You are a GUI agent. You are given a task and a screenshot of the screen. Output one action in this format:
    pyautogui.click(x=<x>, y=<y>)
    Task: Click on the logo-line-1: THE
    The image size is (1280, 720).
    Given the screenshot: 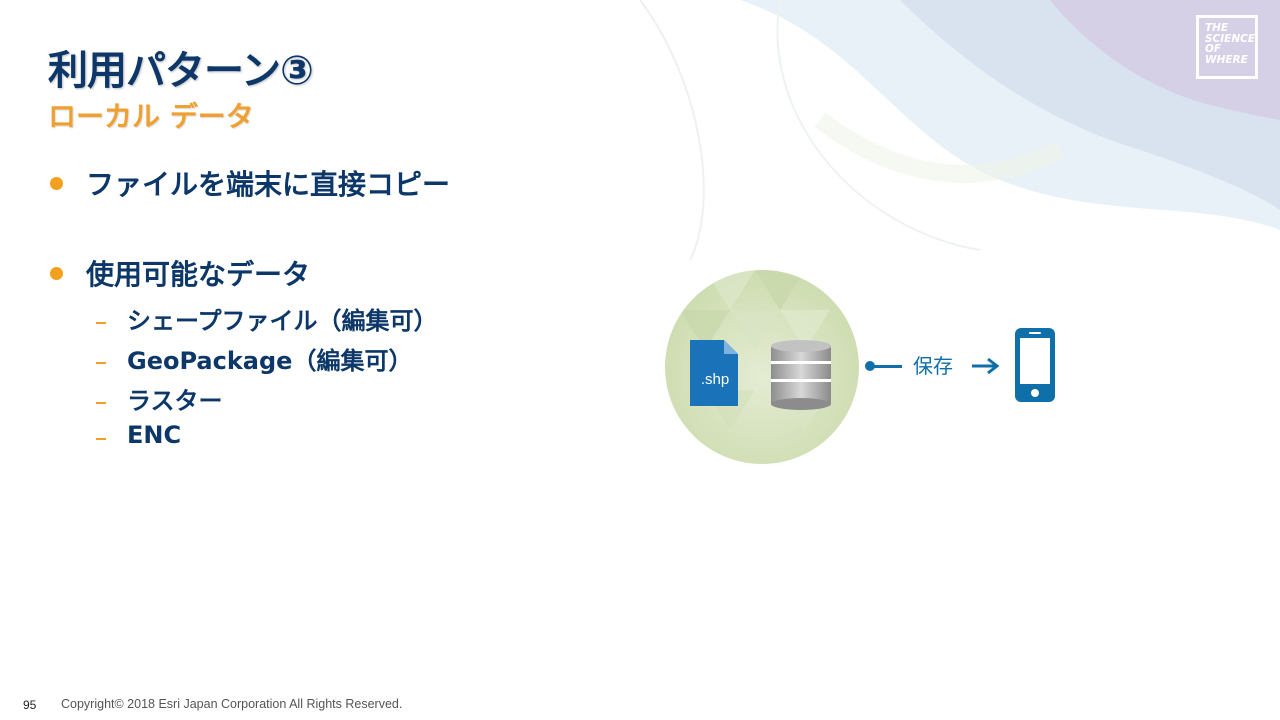 What is the action you would take?
    pyautogui.click(x=1217, y=28)
    